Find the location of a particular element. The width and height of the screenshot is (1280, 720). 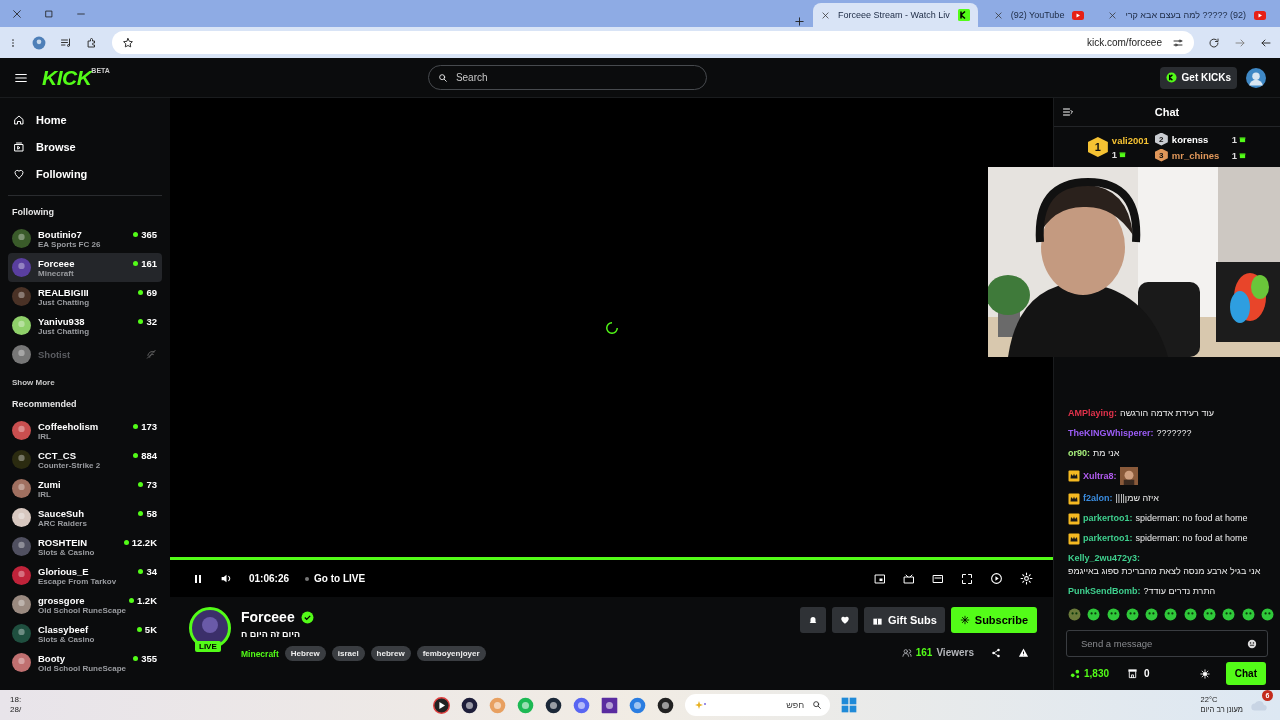

theater-icon is located at coordinates (909, 578).